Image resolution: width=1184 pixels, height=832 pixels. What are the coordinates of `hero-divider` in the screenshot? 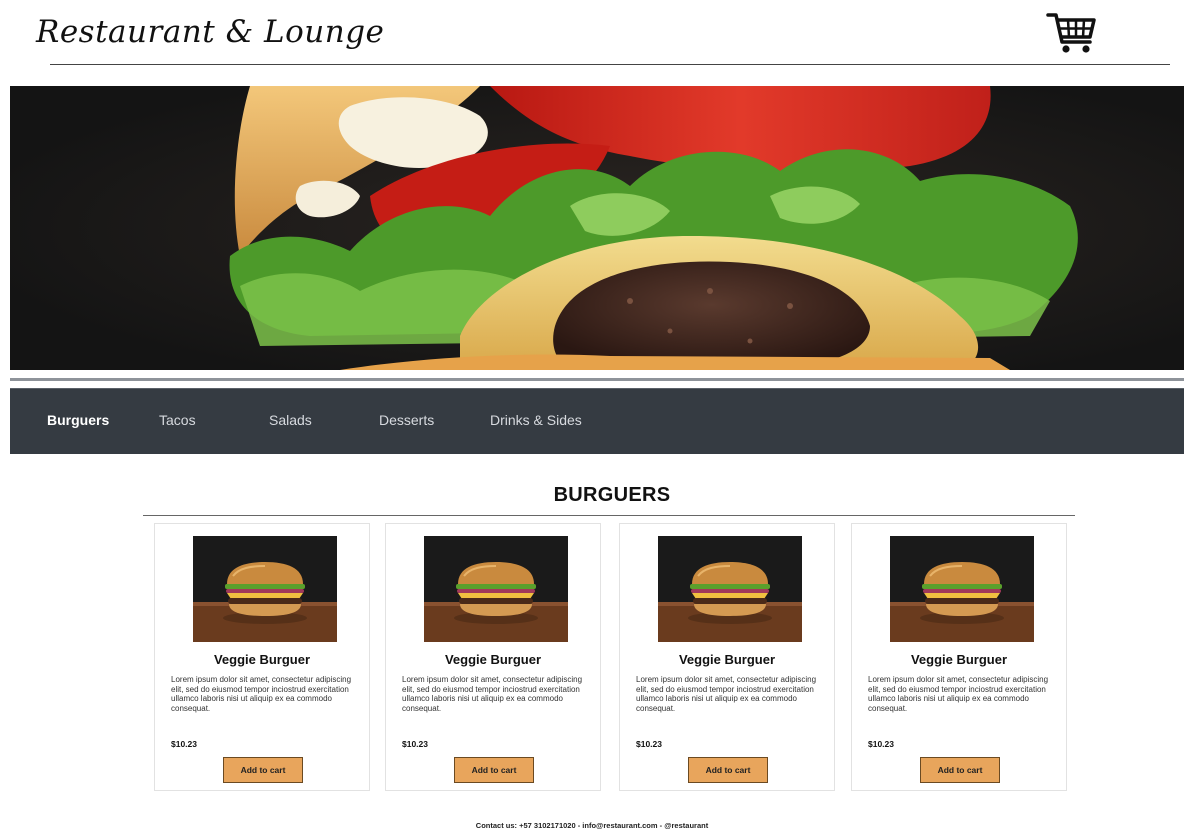 It's located at (597, 379).